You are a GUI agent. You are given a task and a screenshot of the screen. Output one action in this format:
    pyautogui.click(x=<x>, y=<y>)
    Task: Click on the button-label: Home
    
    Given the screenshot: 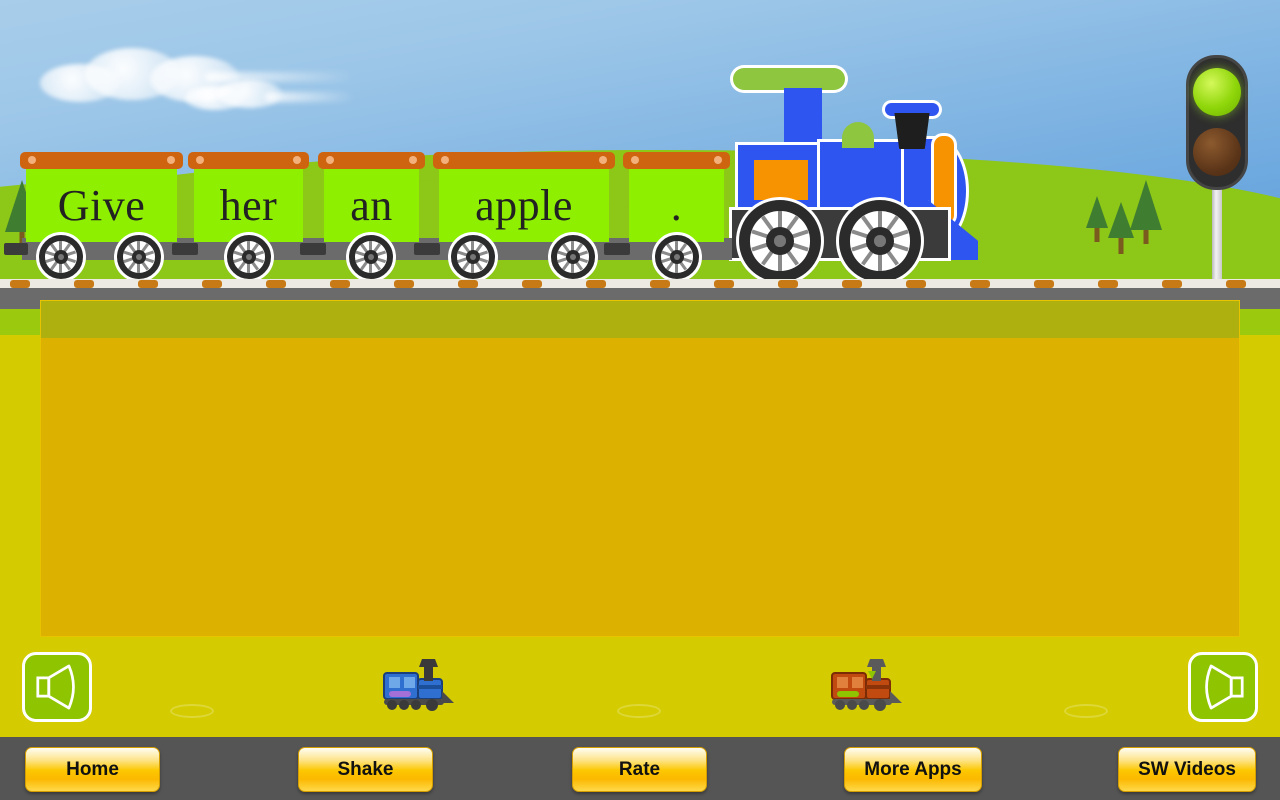 What is the action you would take?
    pyautogui.click(x=92, y=769)
    